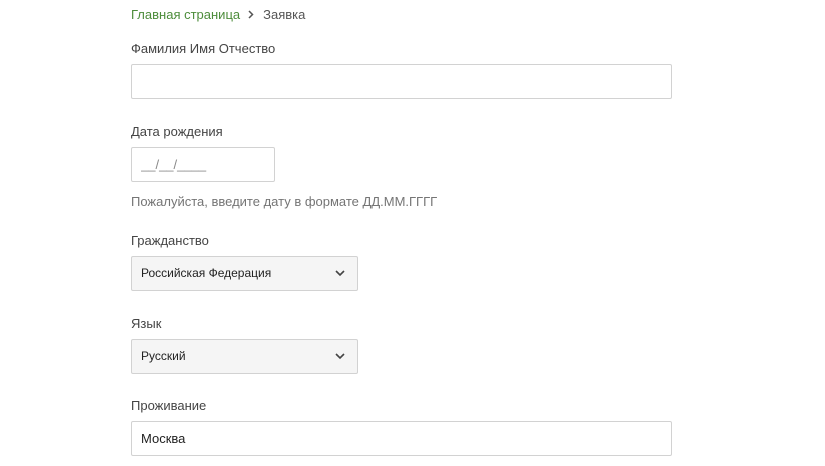 This screenshot has width=825, height=466. I want to click on language-selected-value: Русский, so click(163, 356).